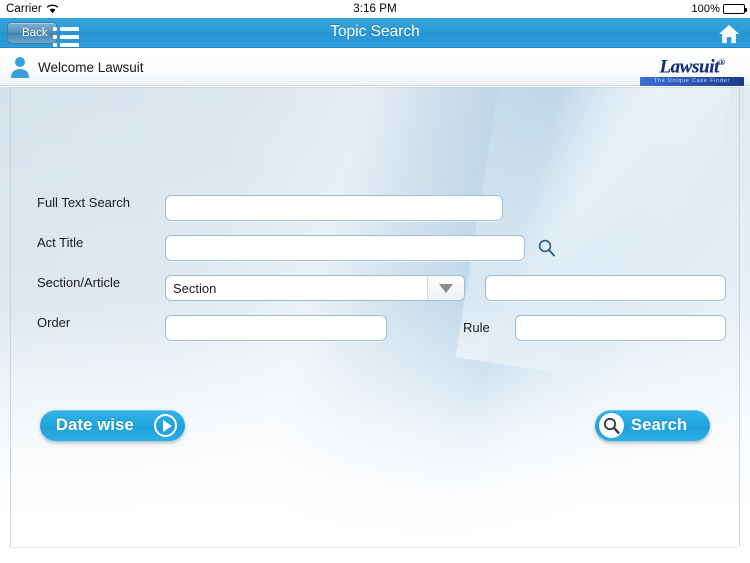 Image resolution: width=750 pixels, height=563 pixels. I want to click on user-avatar-icon, so click(20, 67).